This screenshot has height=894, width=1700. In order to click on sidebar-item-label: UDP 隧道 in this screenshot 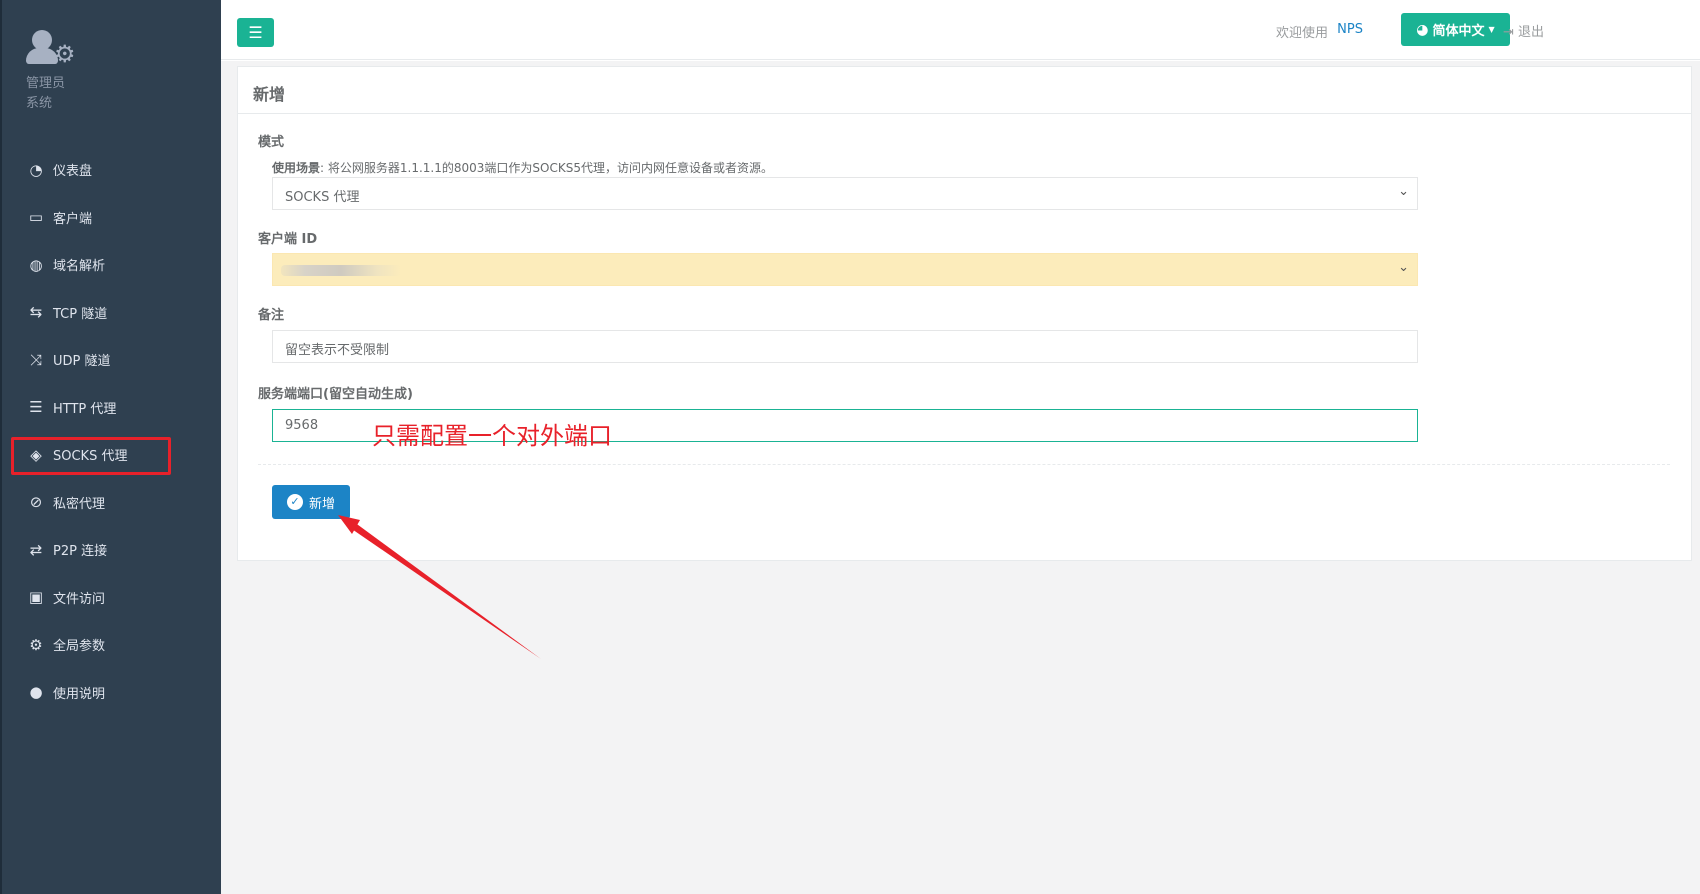, I will do `click(82, 362)`.